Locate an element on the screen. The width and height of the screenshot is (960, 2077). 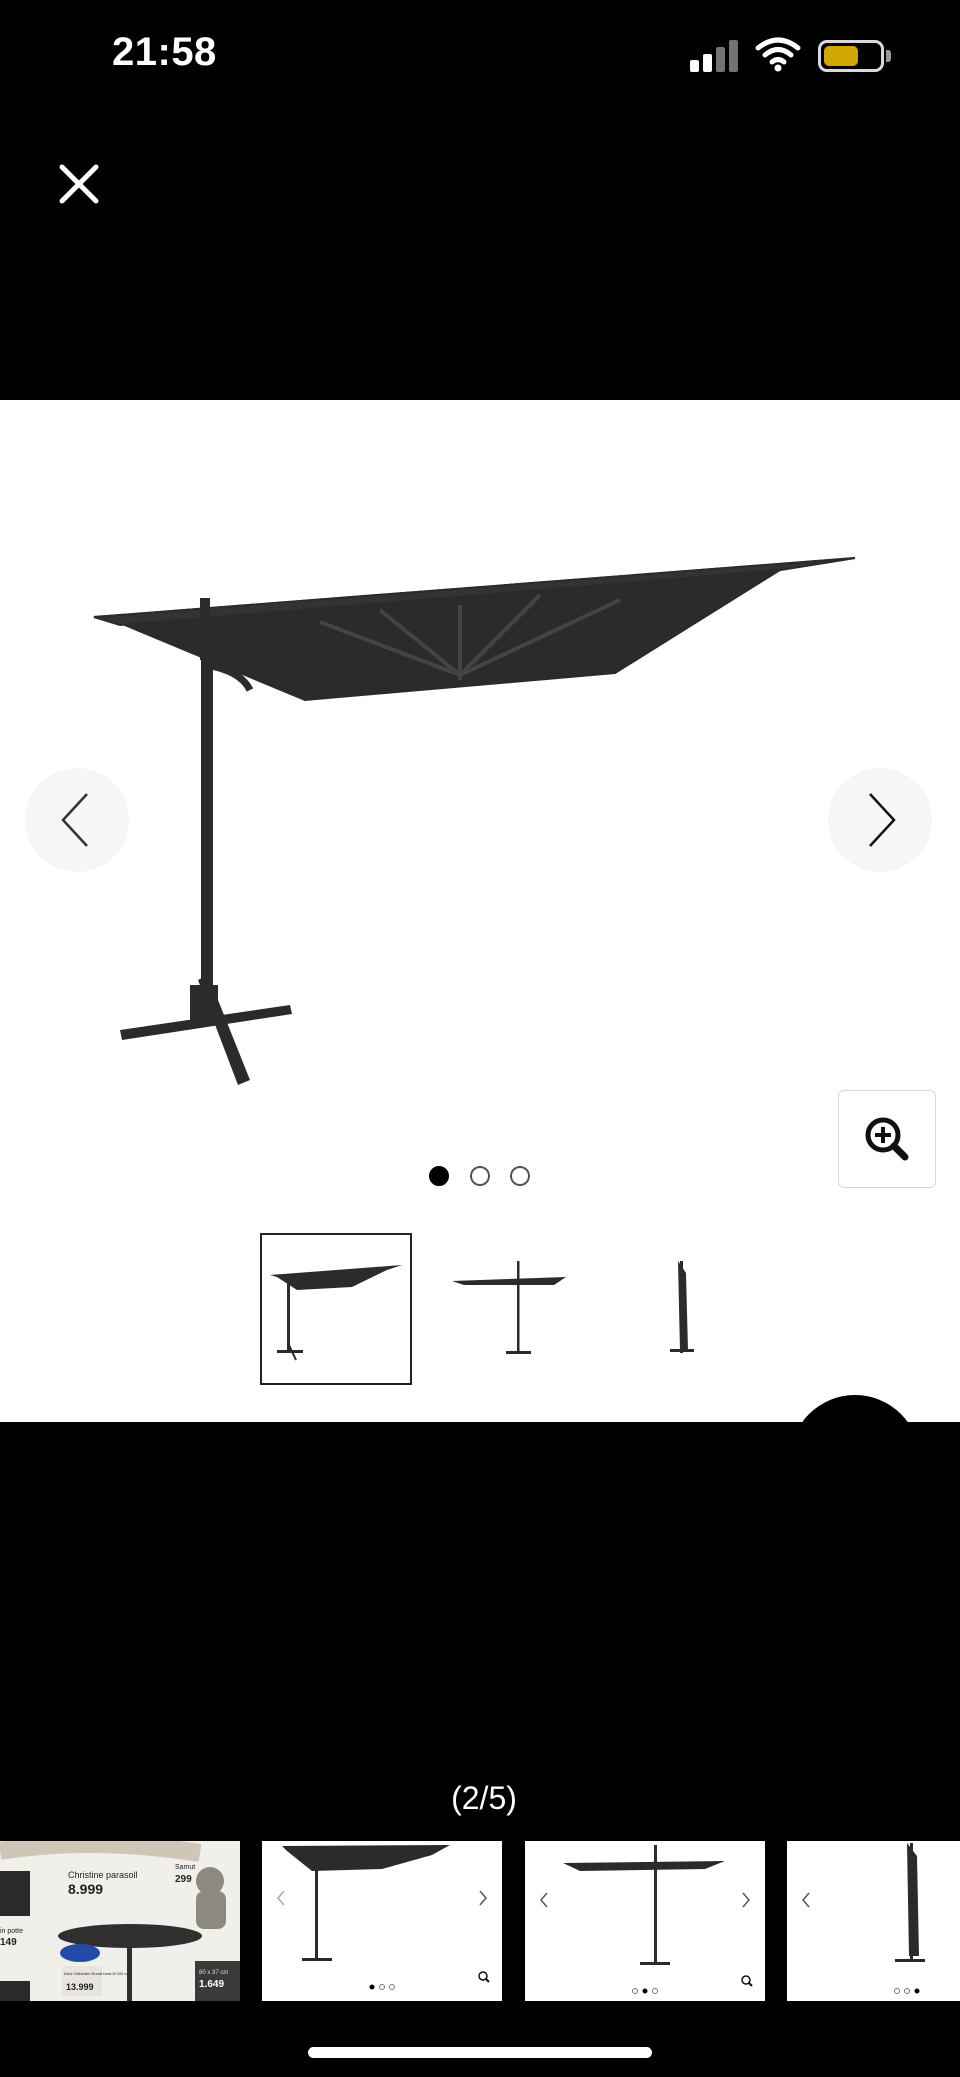
catalog-product-label: Christine parasoll is located at coordinates (103, 1875).